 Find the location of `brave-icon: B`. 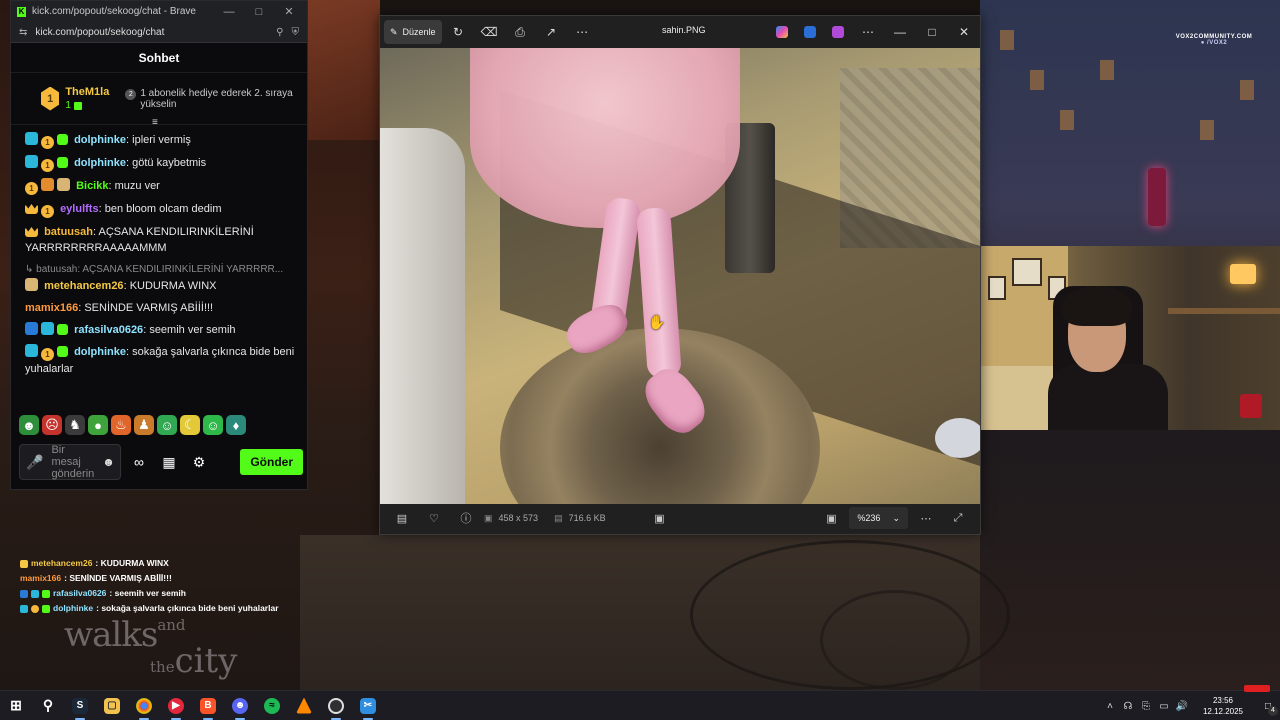

brave-icon: B is located at coordinates (208, 705).